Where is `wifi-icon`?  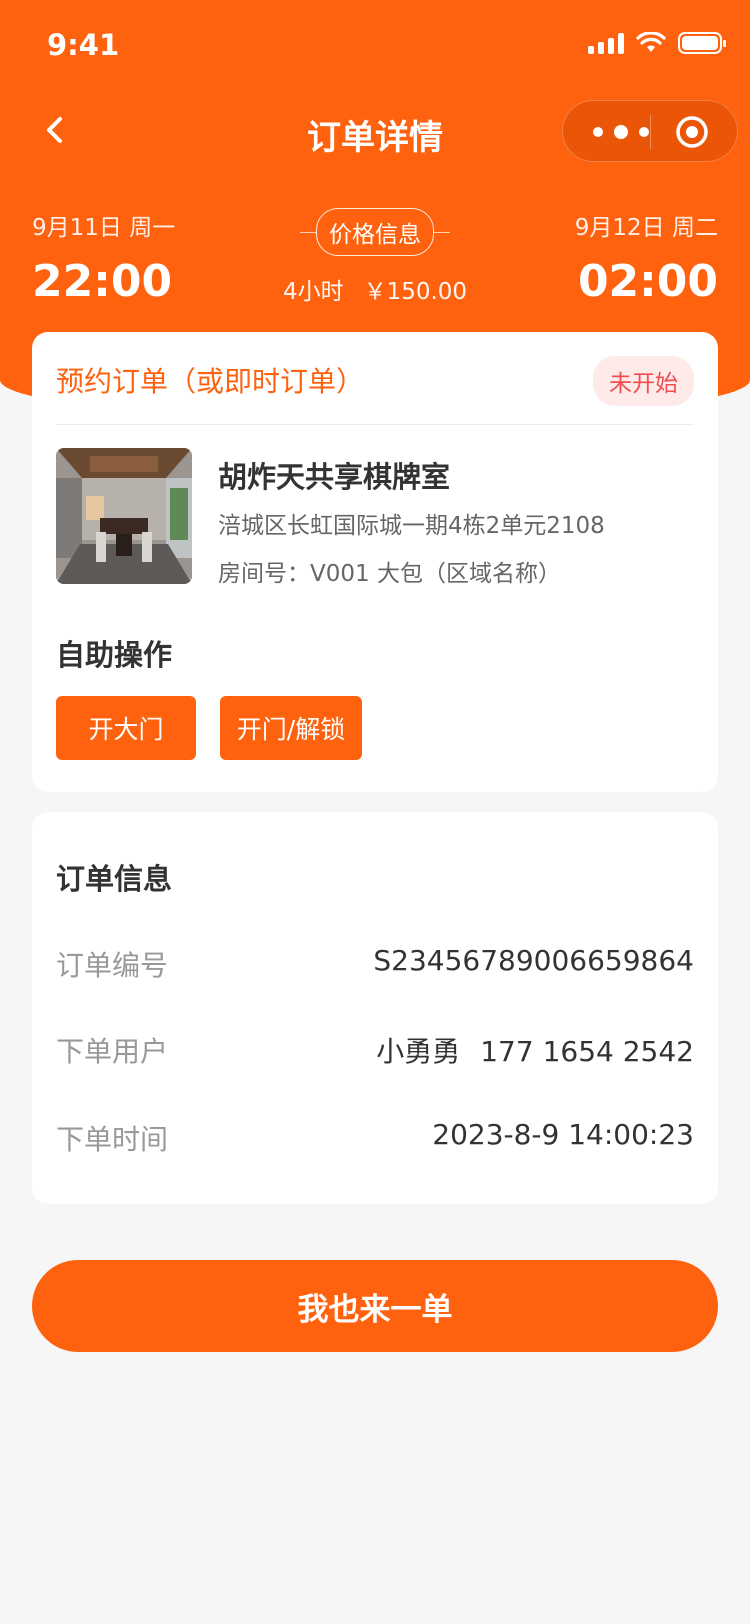
wifi-icon is located at coordinates (651, 42).